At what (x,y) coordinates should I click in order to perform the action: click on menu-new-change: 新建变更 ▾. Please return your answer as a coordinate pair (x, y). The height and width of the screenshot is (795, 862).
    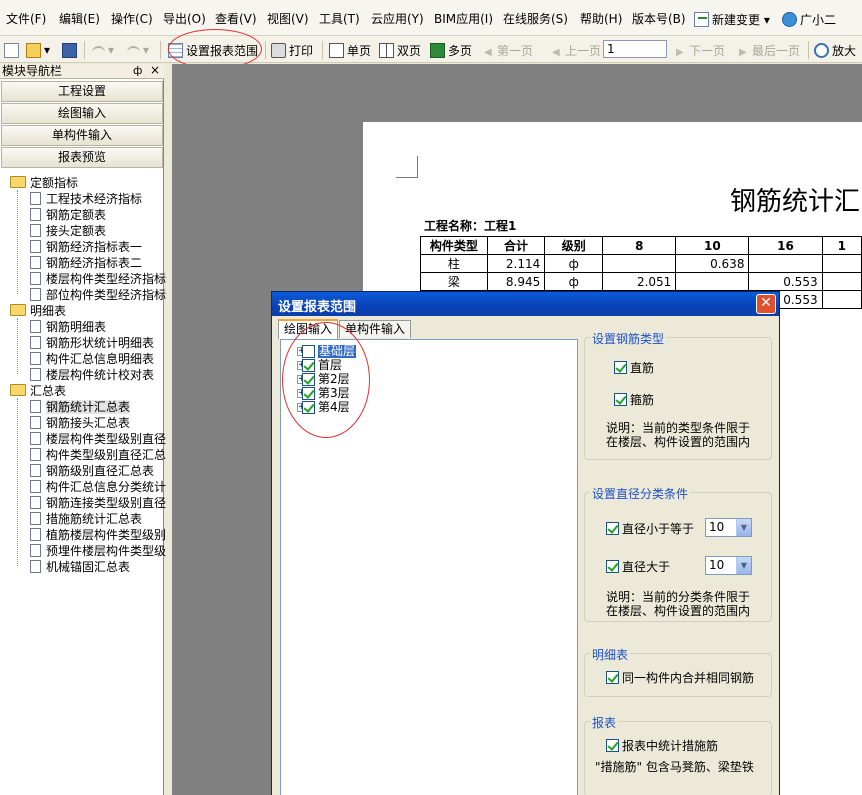
    Looking at the image, I should click on (732, 19).